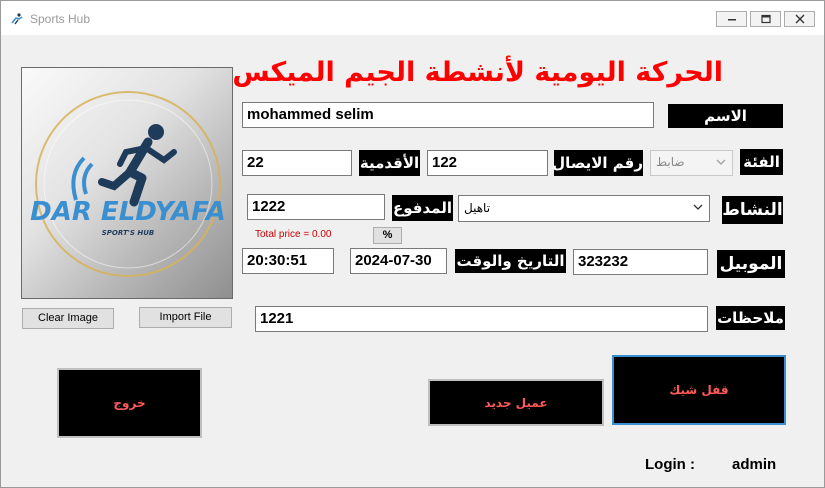 The image size is (825, 488). Describe the element at coordinates (17, 19) in the screenshot. I see `app-icon` at that location.